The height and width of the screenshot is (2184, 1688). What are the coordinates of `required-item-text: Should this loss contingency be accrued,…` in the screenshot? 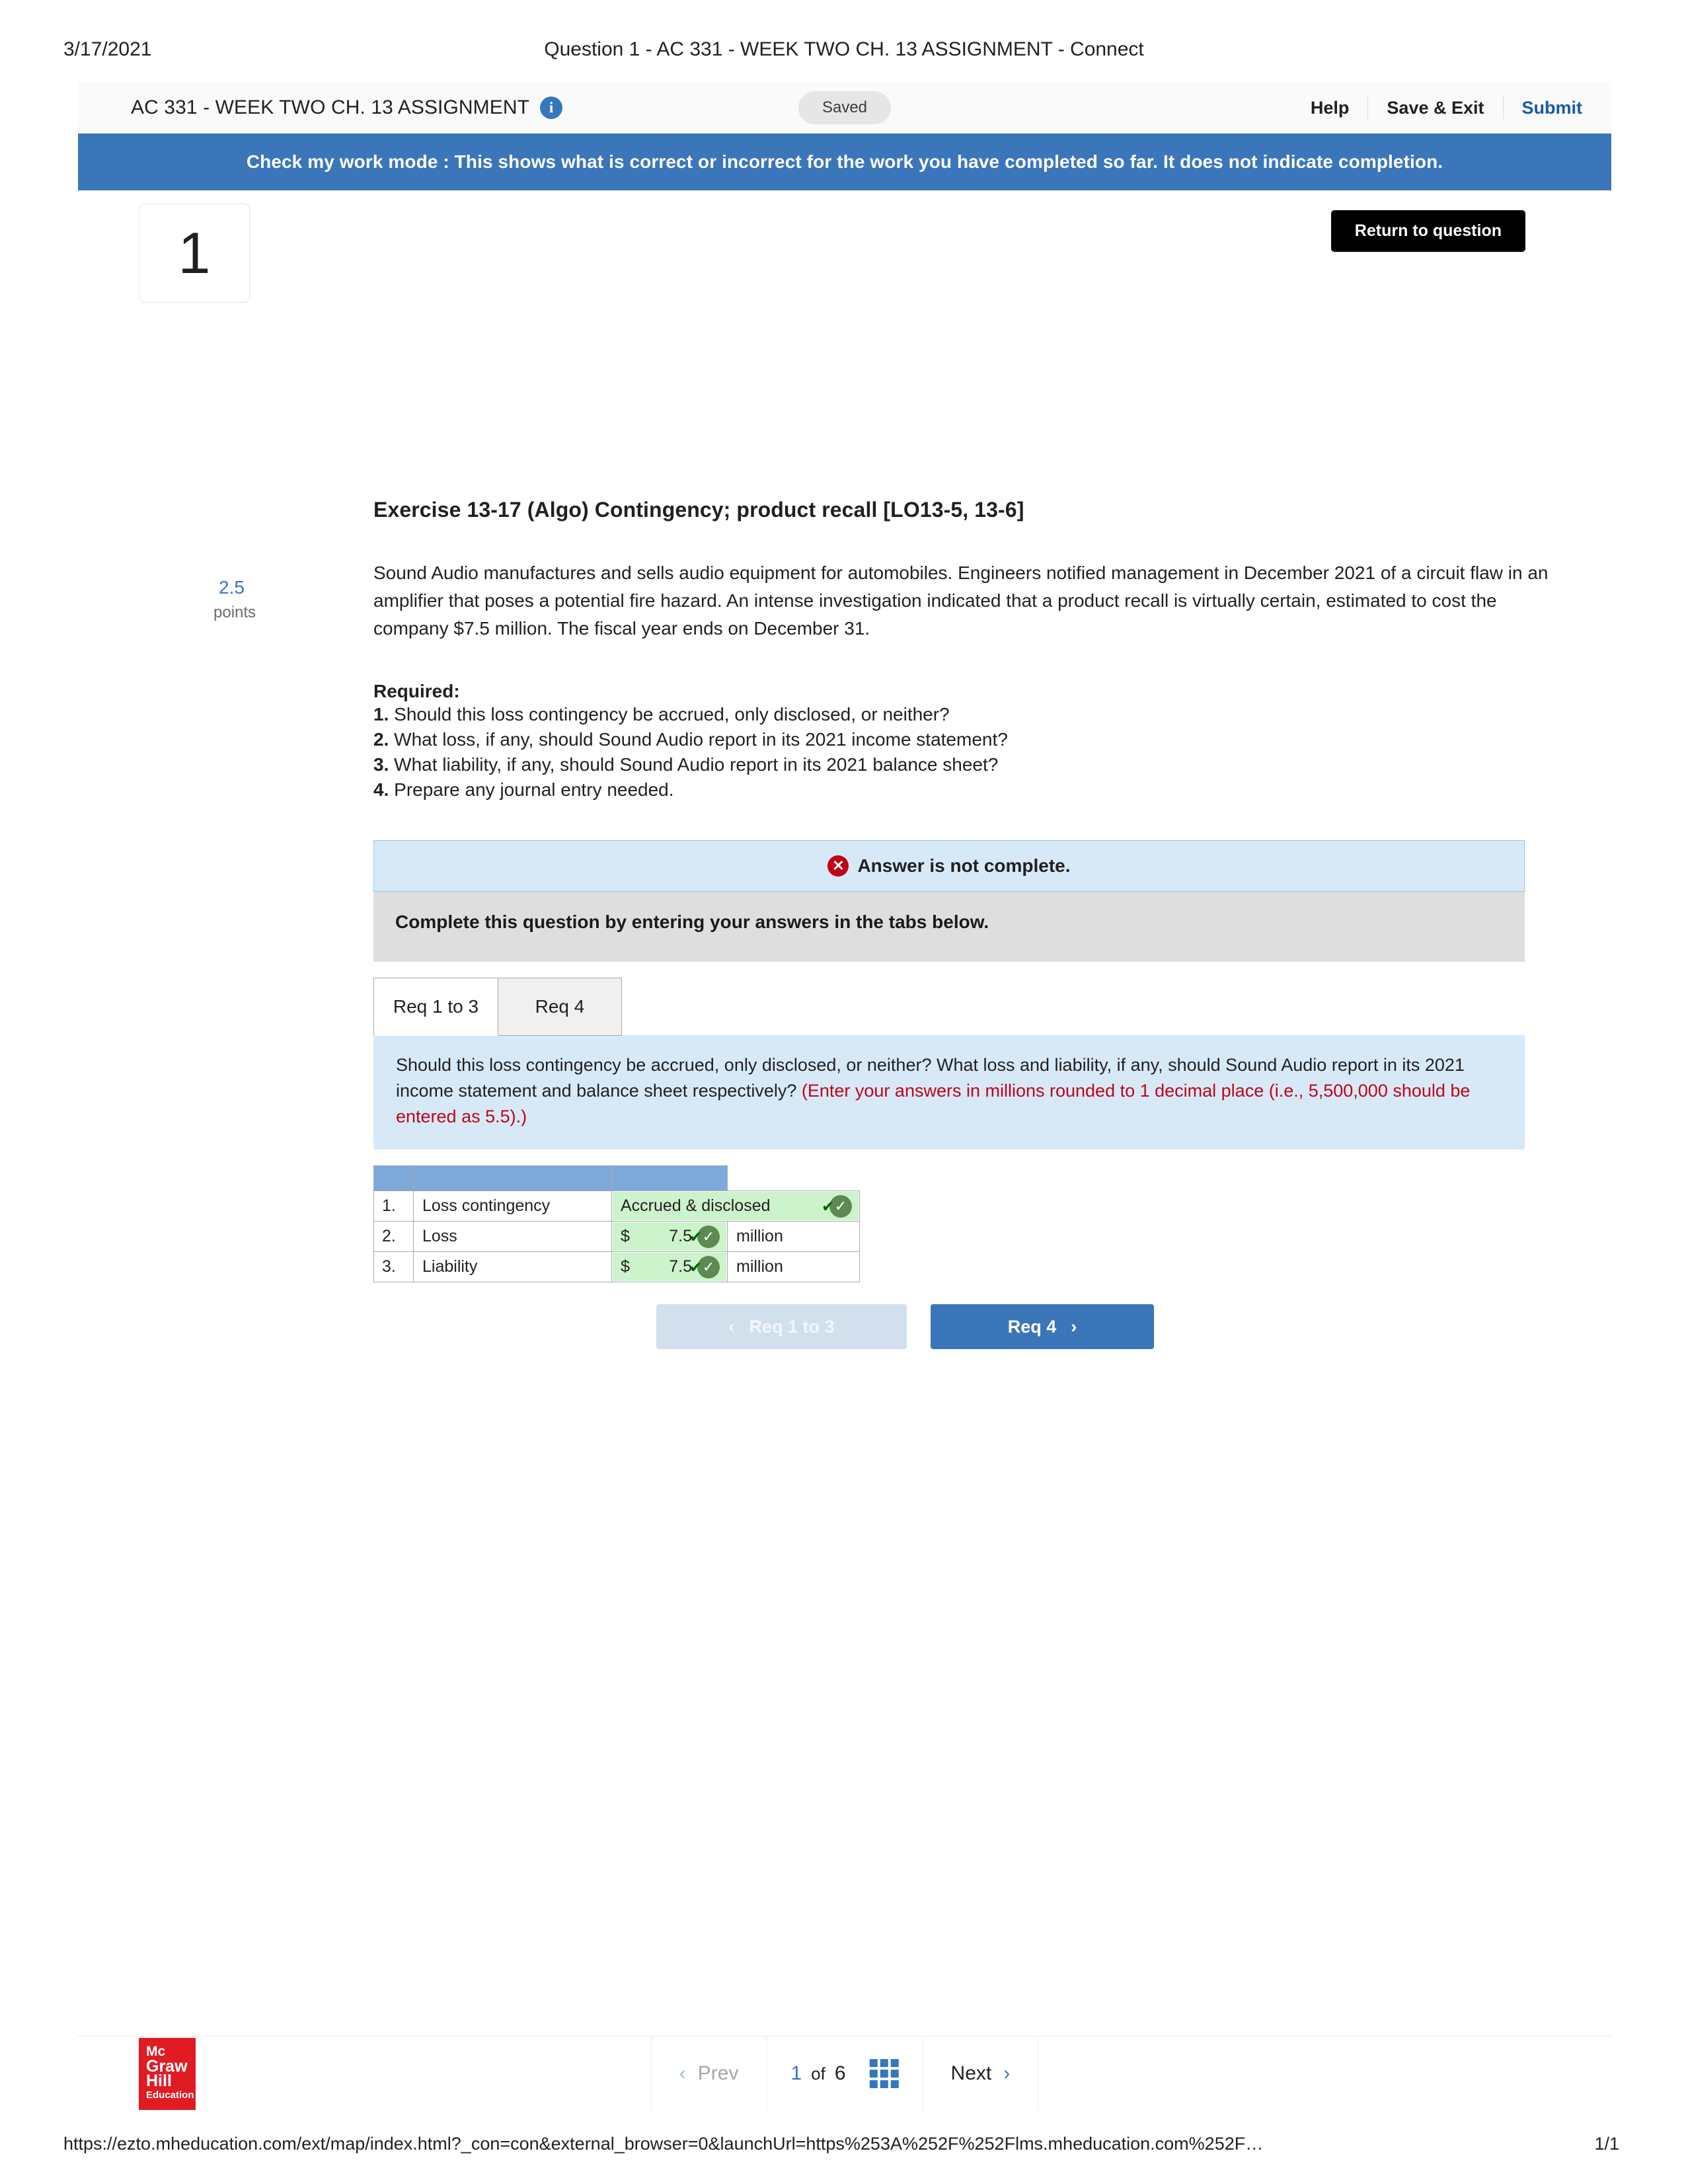 It's located at (672, 714).